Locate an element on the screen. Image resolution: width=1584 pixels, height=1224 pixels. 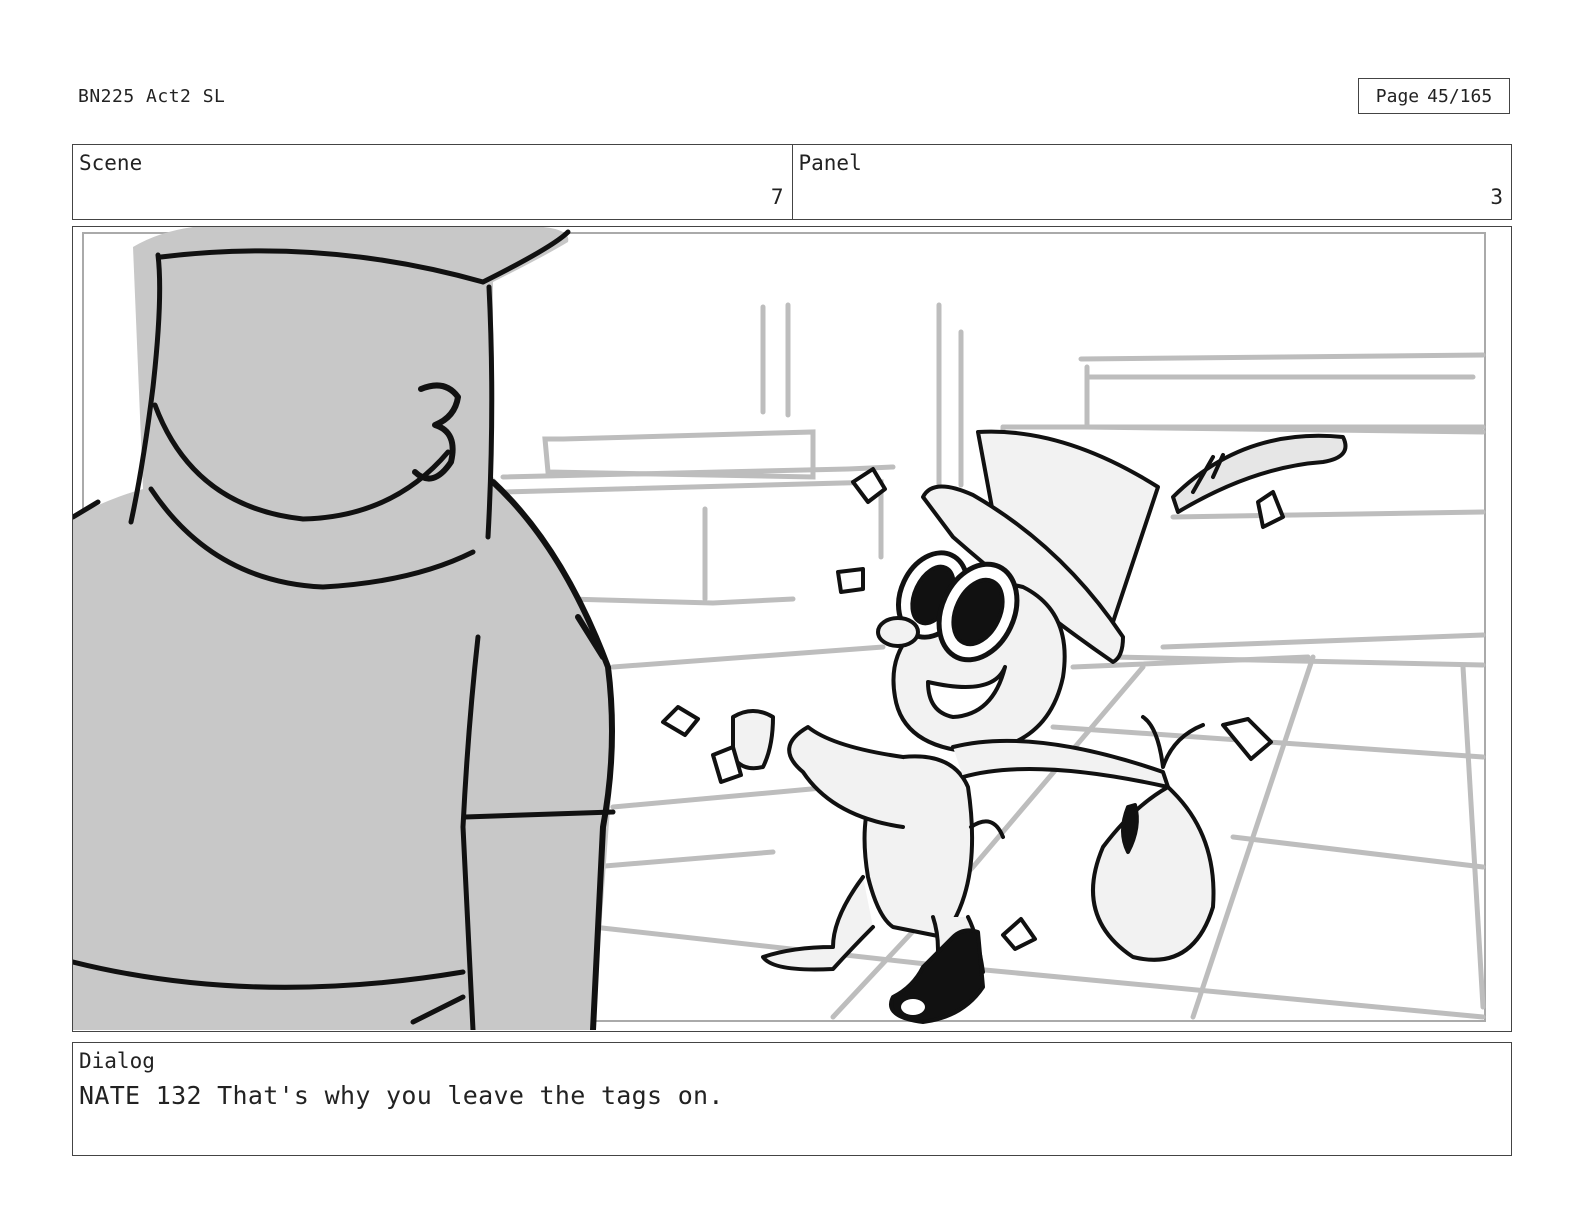
scene-number: 7 is located at coordinates (777, 197).